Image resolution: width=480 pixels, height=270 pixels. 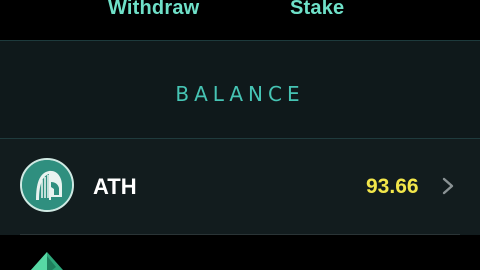 I want to click on stake-button: Stake, so click(x=317, y=10).